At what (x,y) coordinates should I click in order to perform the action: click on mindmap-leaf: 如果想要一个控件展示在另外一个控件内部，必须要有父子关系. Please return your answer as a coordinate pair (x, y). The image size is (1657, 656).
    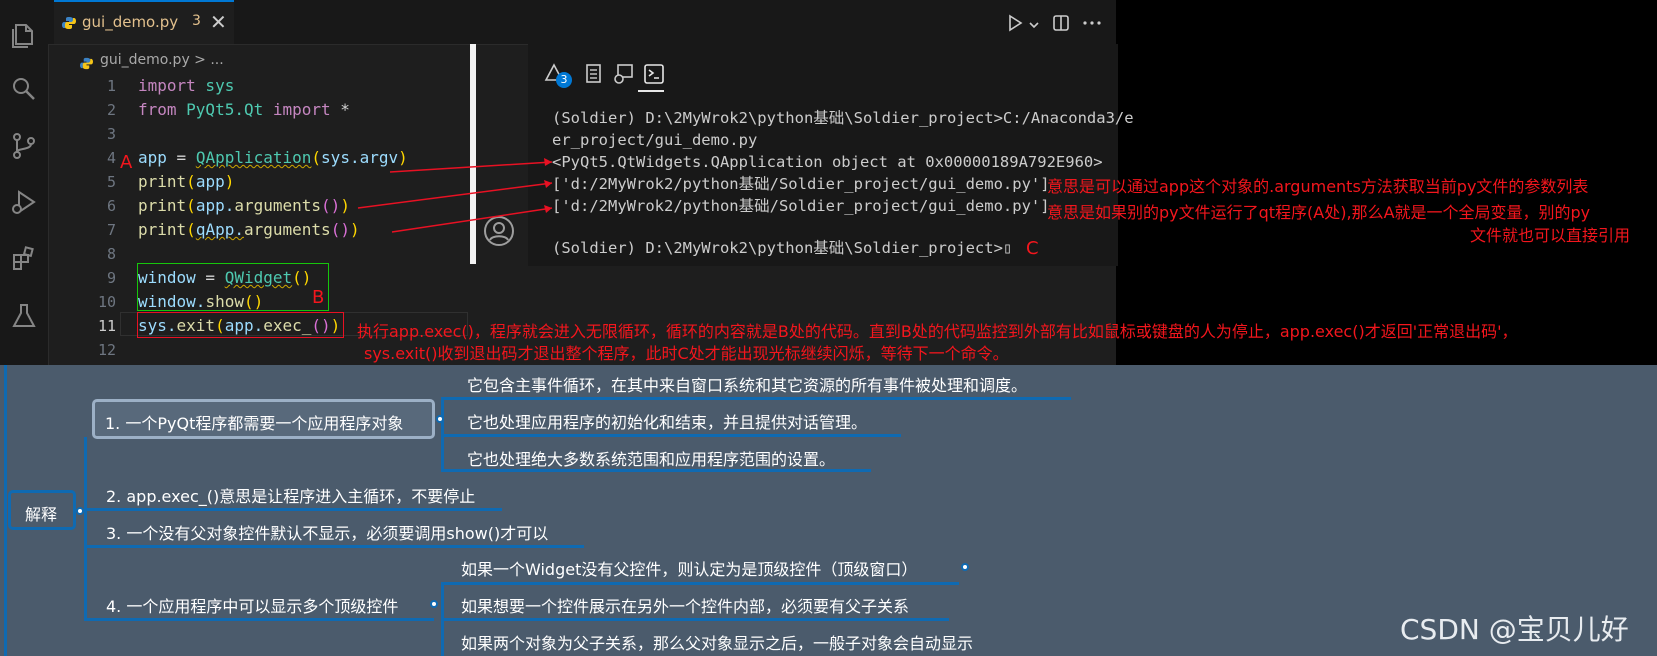
    Looking at the image, I should click on (685, 605).